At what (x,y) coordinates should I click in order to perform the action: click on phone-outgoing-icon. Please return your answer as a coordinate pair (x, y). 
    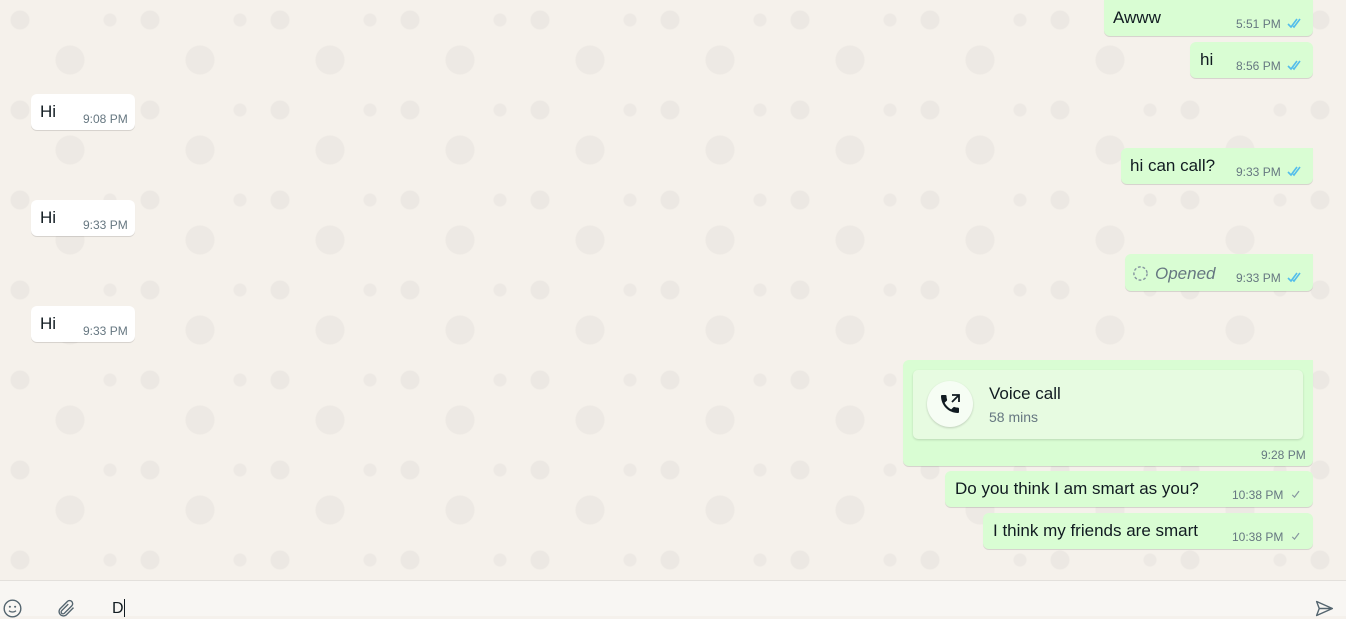
    Looking at the image, I should click on (950, 403).